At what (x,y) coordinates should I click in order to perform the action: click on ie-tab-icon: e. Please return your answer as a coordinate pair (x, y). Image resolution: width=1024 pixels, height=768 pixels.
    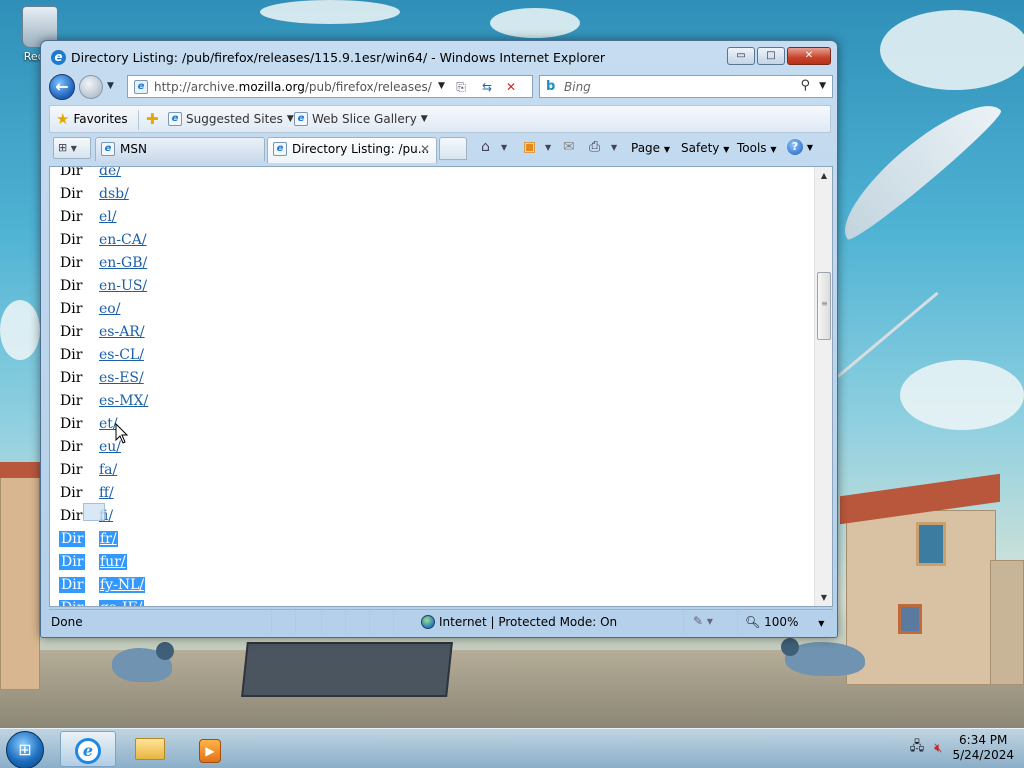
    Looking at the image, I should click on (108, 149).